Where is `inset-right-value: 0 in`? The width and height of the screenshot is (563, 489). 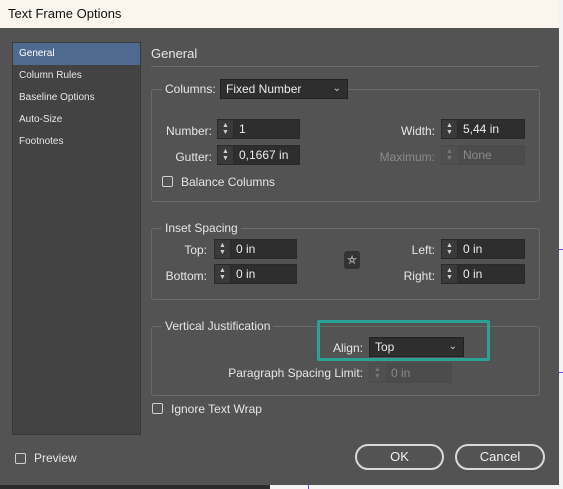 inset-right-value: 0 in is located at coordinates (491, 274).